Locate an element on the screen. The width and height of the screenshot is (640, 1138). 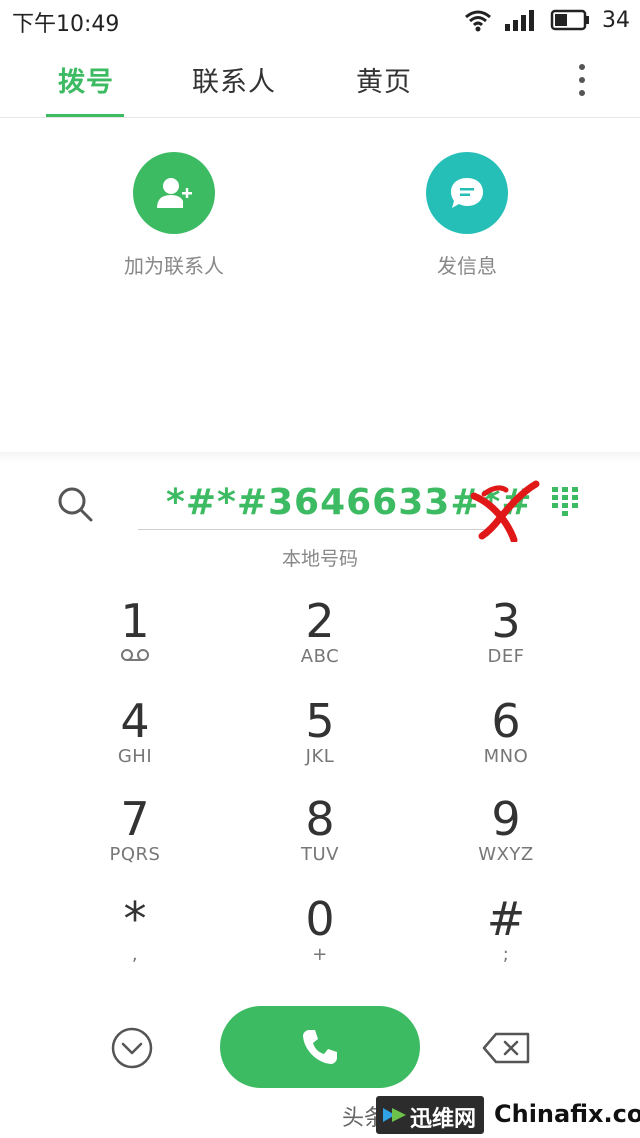
key-4: 4 GHI is located at coordinates (135, 741).